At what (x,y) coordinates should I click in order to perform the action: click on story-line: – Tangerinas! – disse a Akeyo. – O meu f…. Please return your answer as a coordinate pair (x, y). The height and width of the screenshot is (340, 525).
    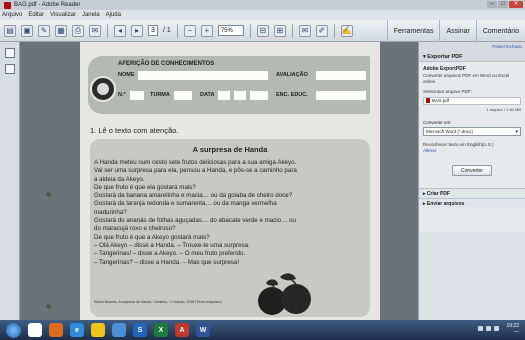
    Looking at the image, I should click on (170, 254).